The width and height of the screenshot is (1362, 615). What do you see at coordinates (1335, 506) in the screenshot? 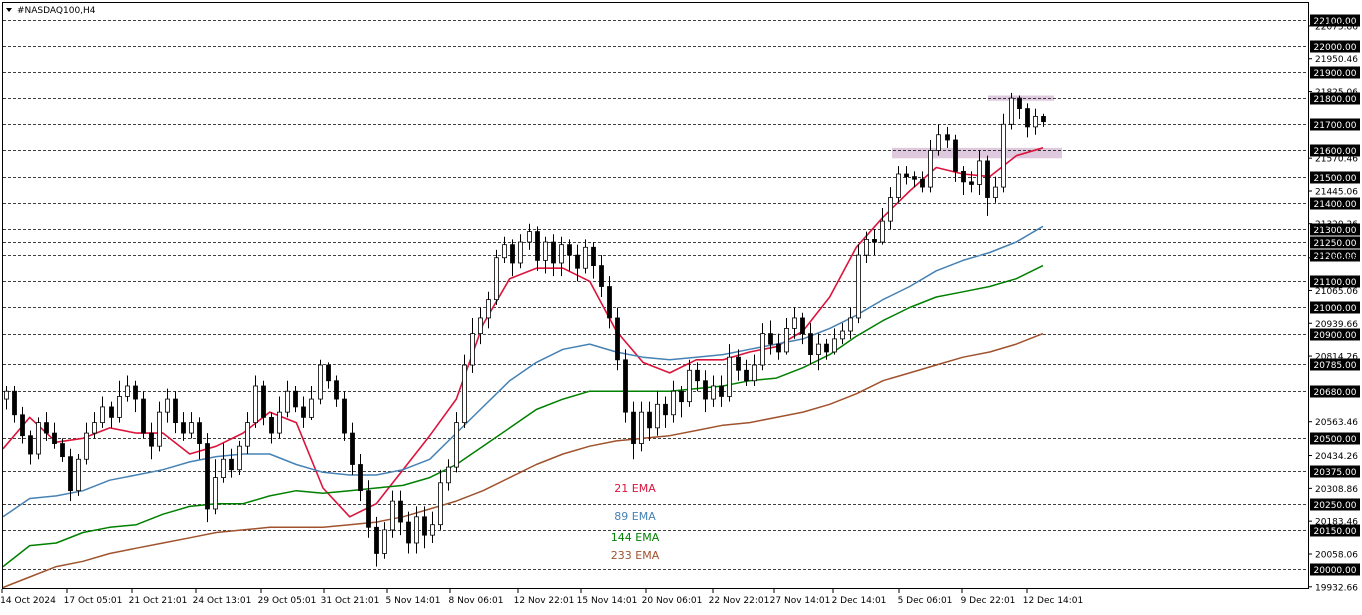
I see `level-label: 20250.00` at bounding box center [1335, 506].